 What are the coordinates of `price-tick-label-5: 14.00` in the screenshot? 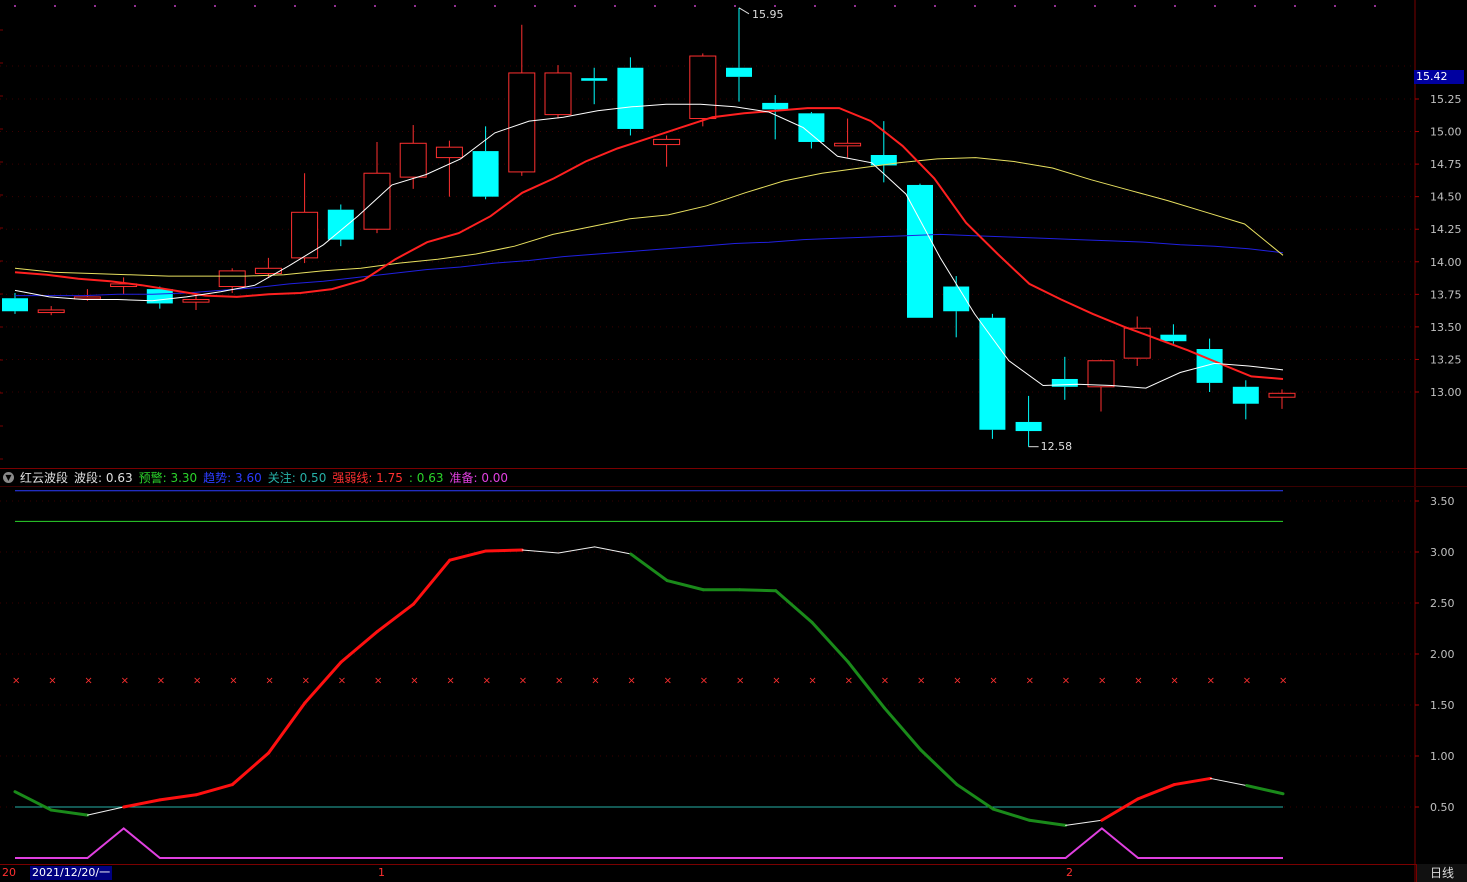 It's located at (1446, 262).